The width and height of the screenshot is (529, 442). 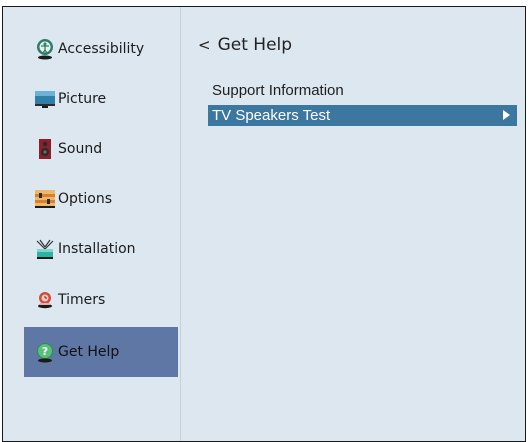 What do you see at coordinates (278, 90) in the screenshot?
I see `option-label: Support Information` at bounding box center [278, 90].